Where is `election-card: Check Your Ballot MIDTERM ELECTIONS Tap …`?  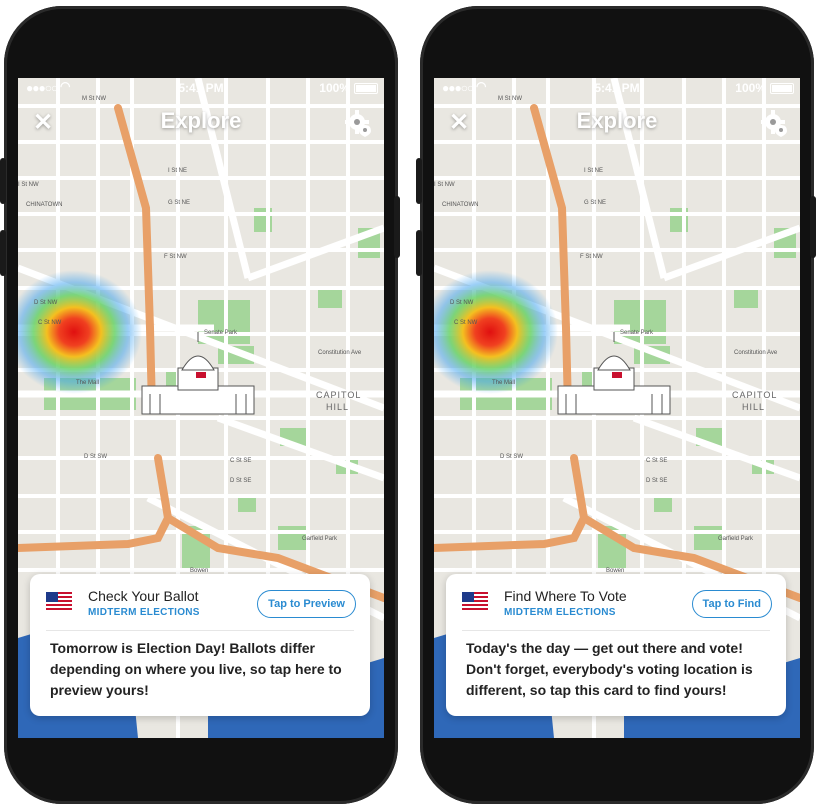 election-card: Check Your Ballot MIDTERM ELECTIONS Tap … is located at coordinates (200, 645).